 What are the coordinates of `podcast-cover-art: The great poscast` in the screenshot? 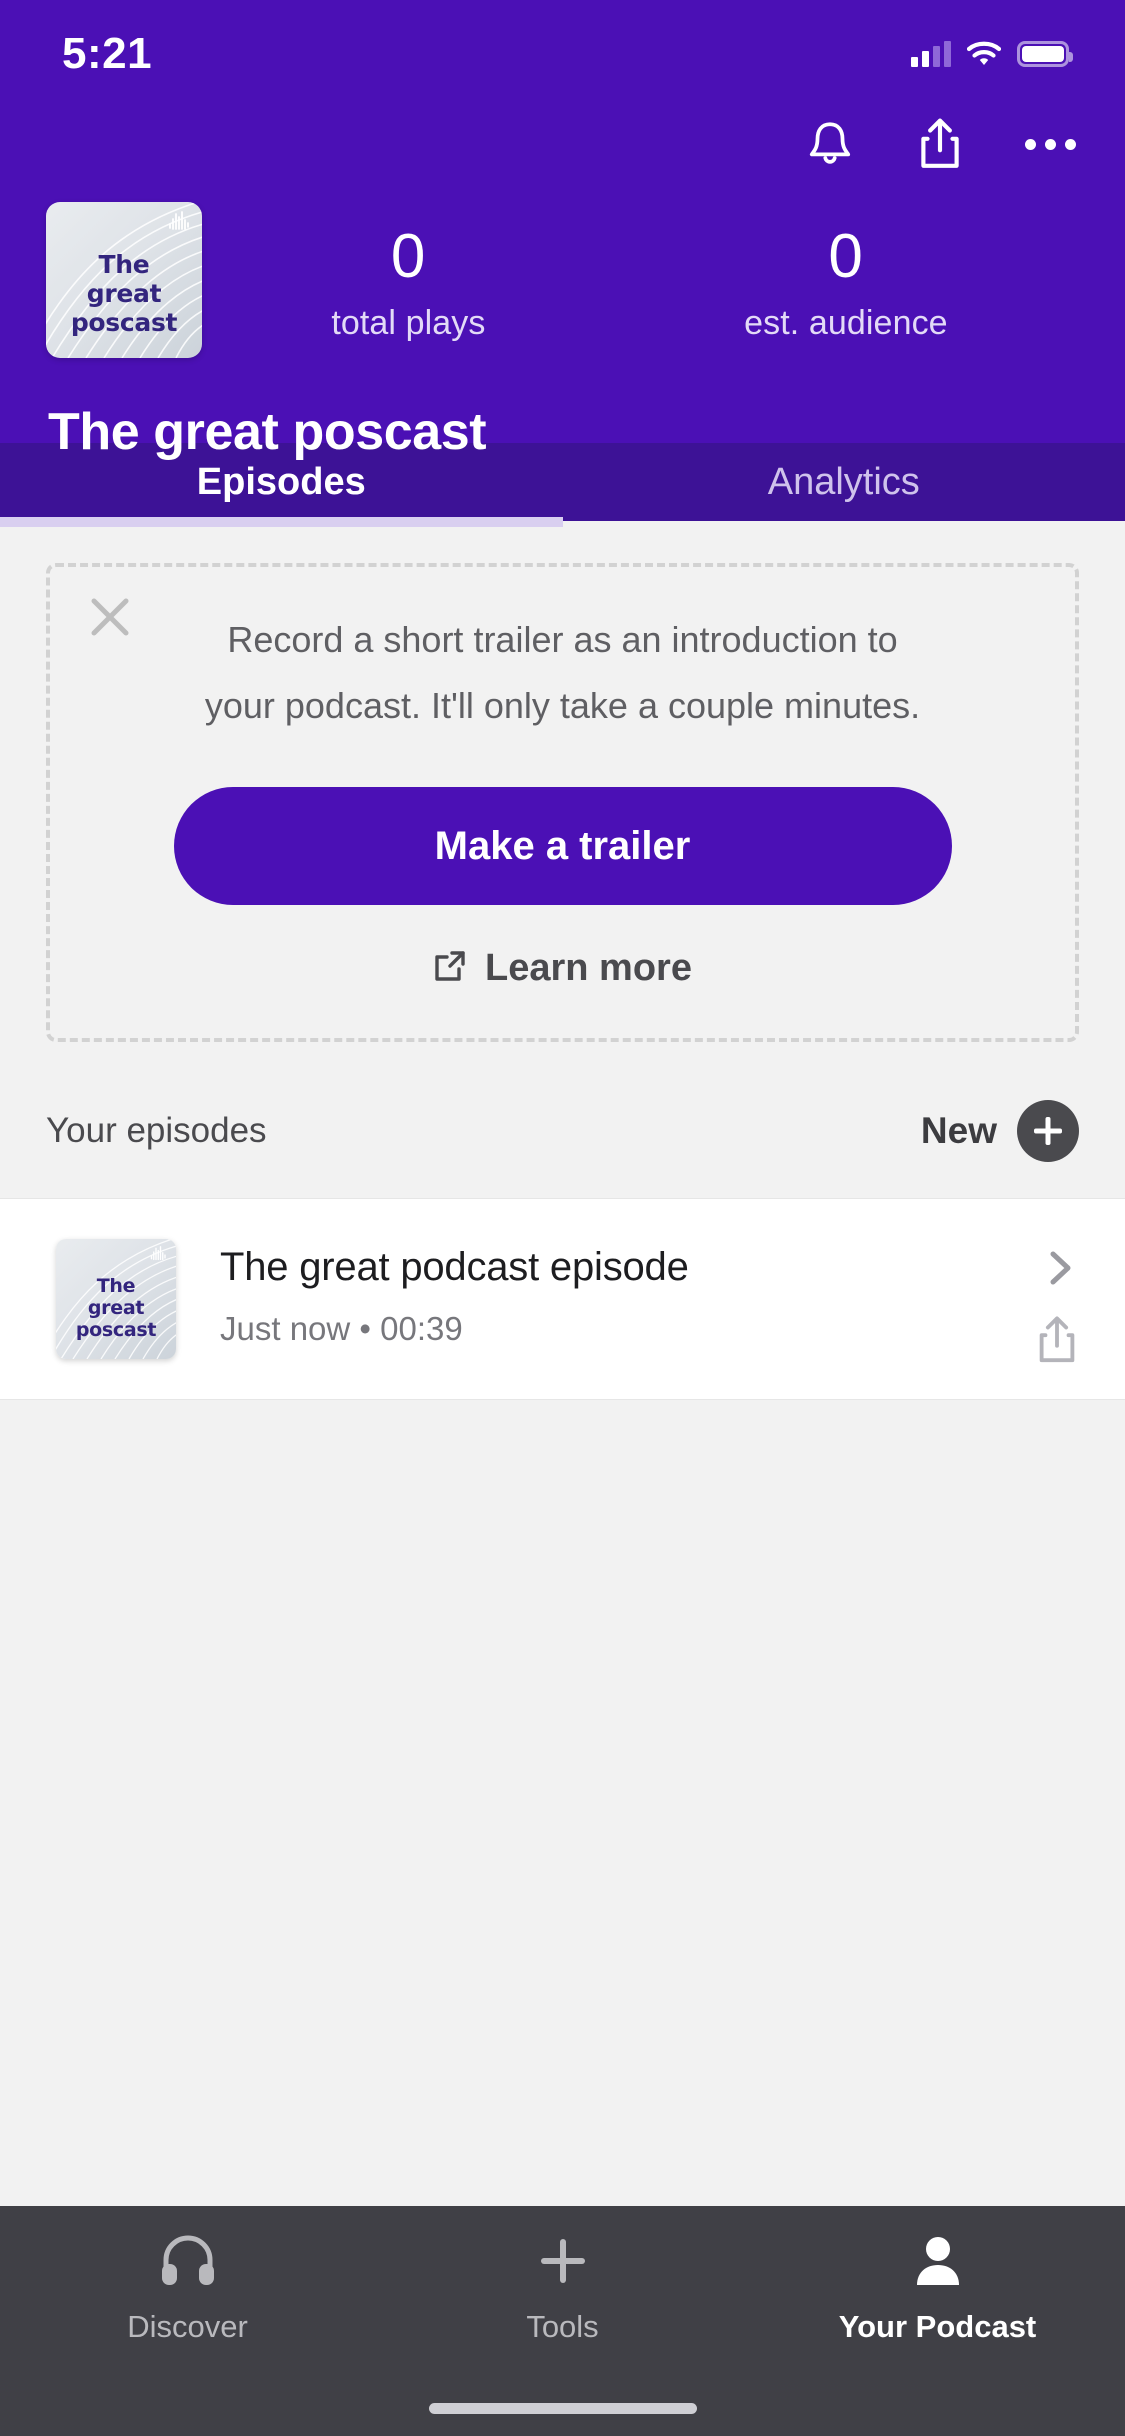 It's located at (124, 280).